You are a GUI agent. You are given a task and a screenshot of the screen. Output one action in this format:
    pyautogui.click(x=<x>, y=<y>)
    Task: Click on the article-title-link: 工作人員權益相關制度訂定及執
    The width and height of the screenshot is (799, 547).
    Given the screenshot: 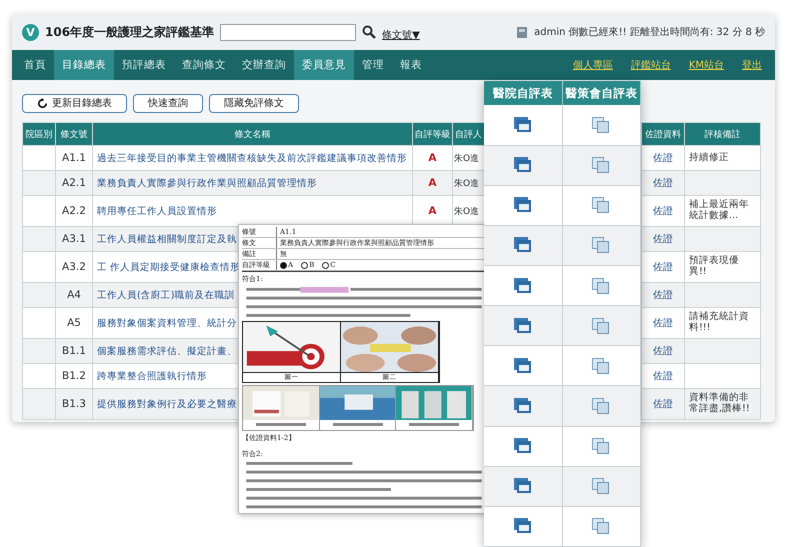 What is the action you would take?
    pyautogui.click(x=167, y=239)
    